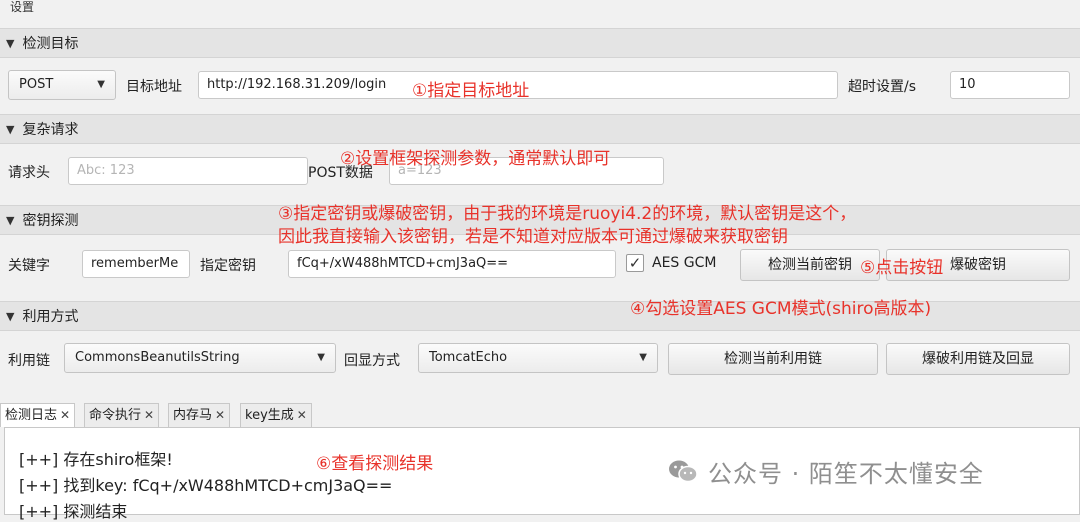 Image resolution: width=1080 pixels, height=522 pixels. Describe the element at coordinates (62, 85) in the screenshot. I see `method-select: POST ▼` at that location.